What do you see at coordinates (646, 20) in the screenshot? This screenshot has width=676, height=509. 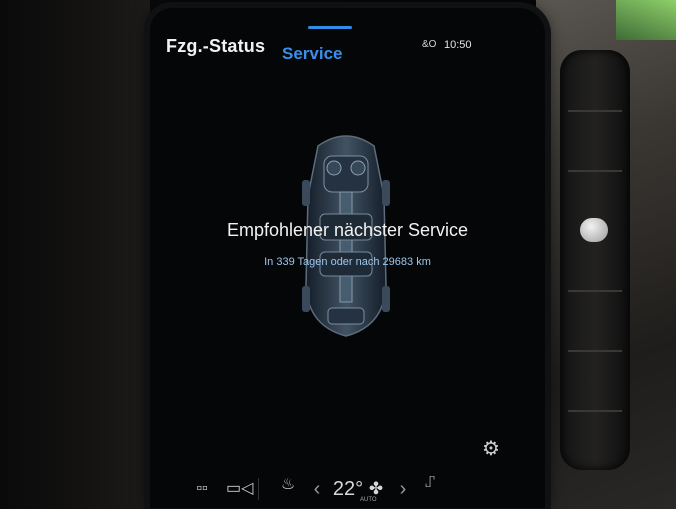 I see `window-view` at bounding box center [646, 20].